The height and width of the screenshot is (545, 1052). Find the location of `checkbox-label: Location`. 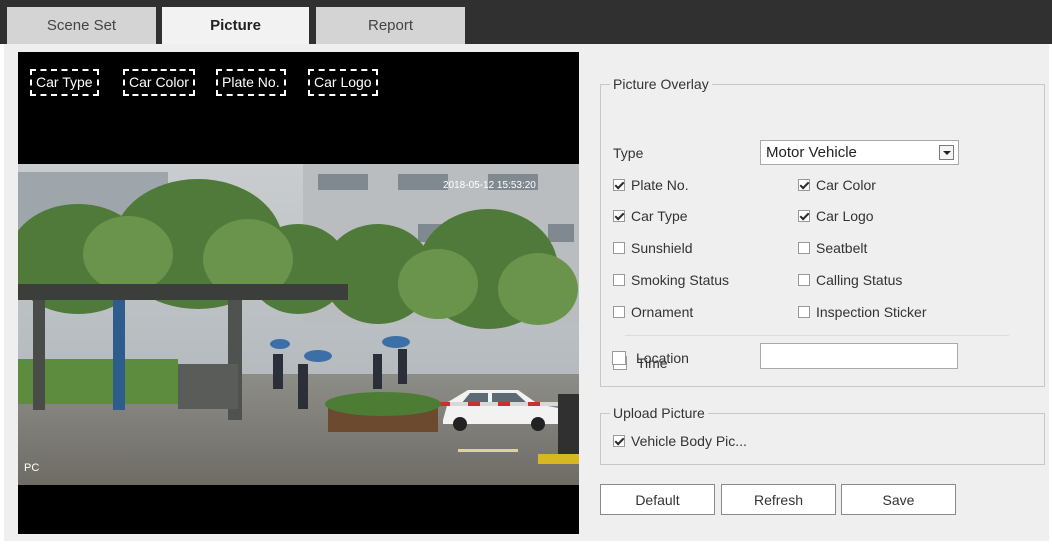

checkbox-label: Location is located at coordinates (662, 358).